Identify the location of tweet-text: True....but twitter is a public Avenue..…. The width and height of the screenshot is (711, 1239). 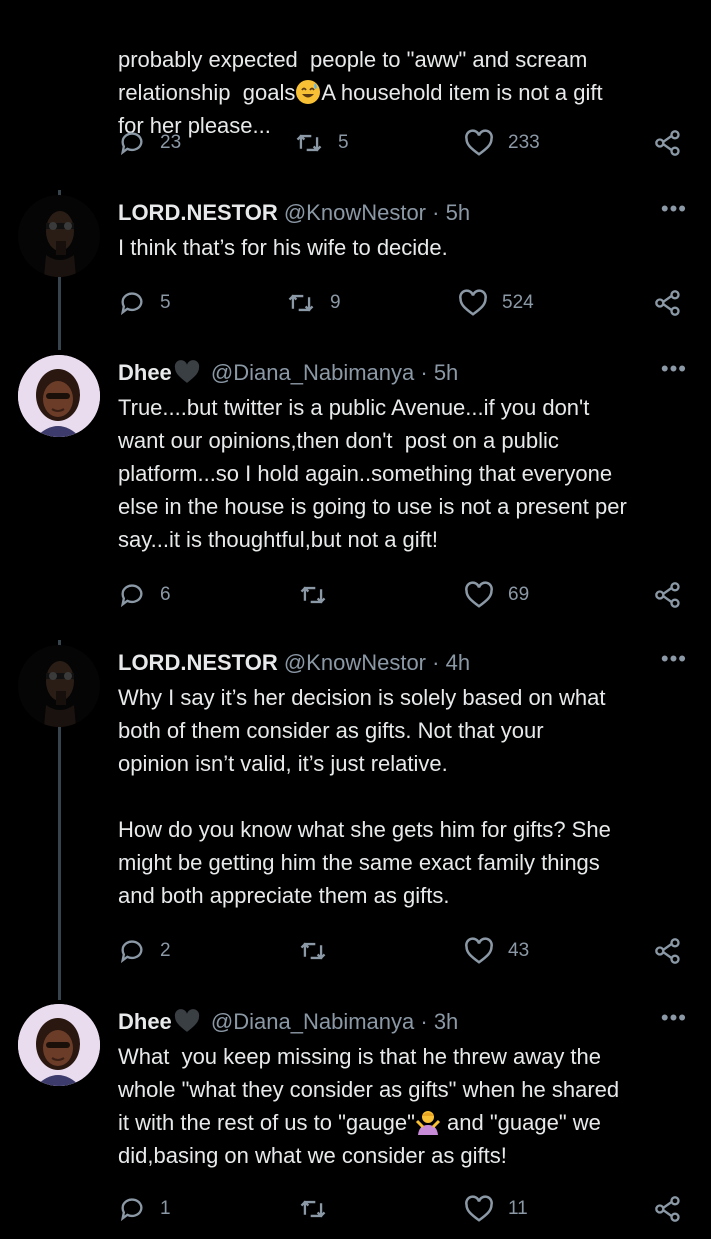
(372, 473).